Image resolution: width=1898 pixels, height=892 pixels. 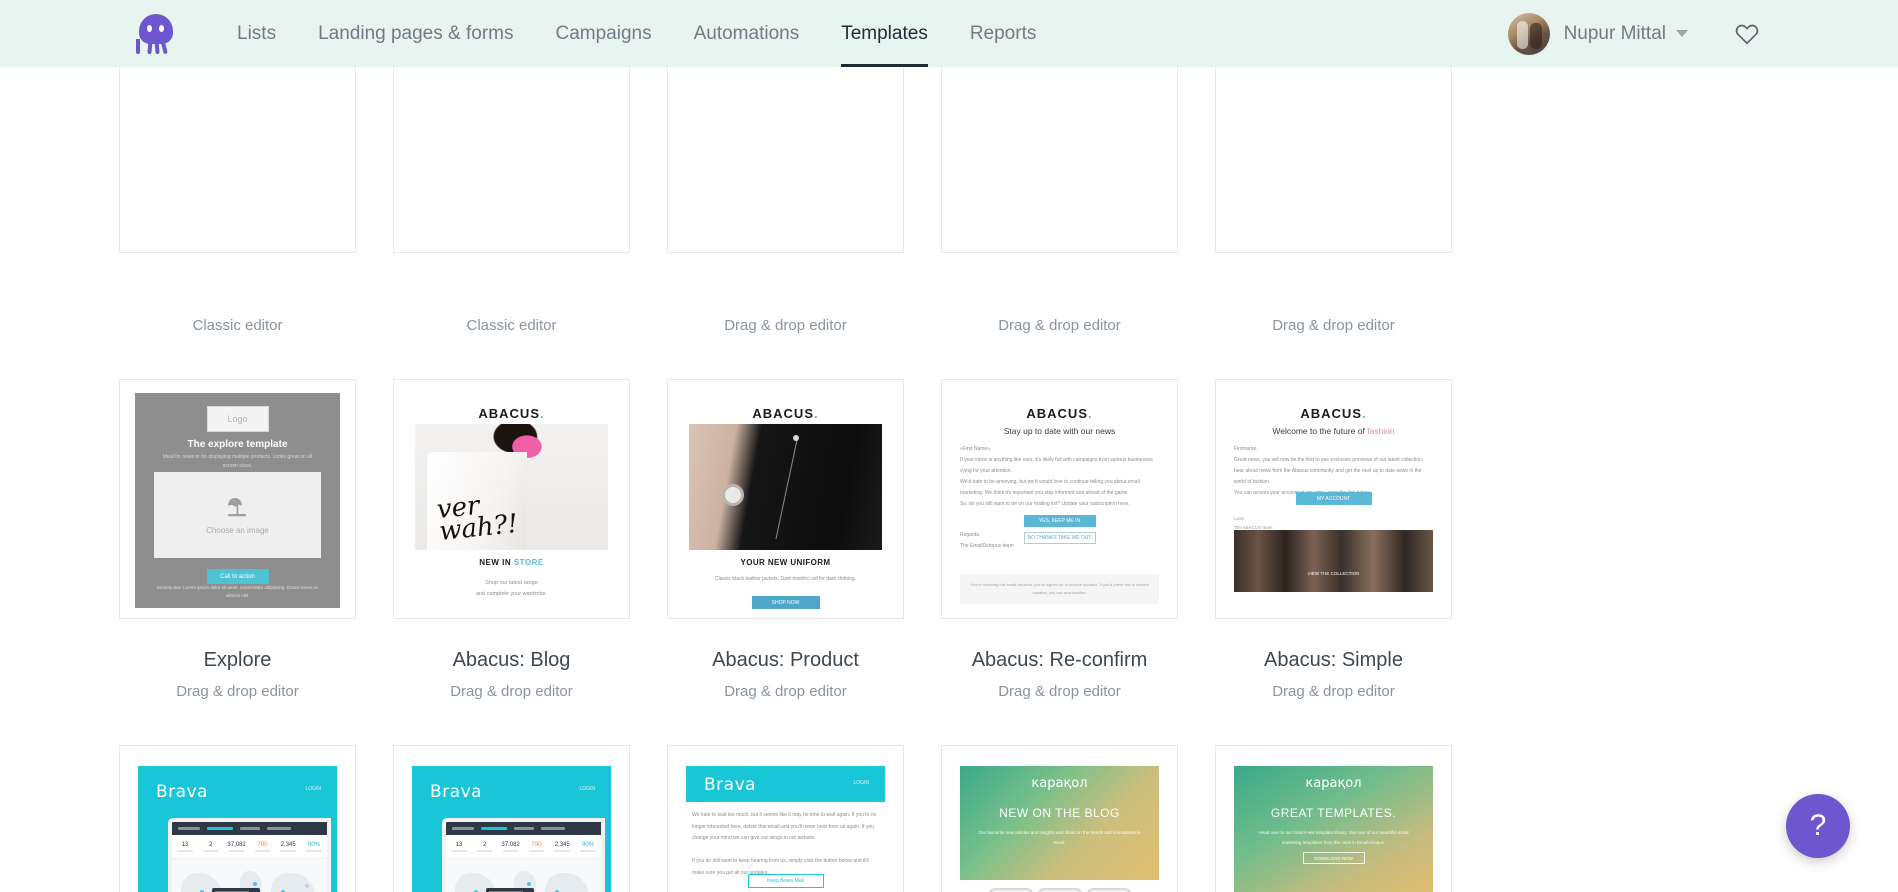 I want to click on template-thumbnail-brava-blog: Brava LOGIN 13 2 37,082 790 2,345 90%, so click(x=237, y=818).